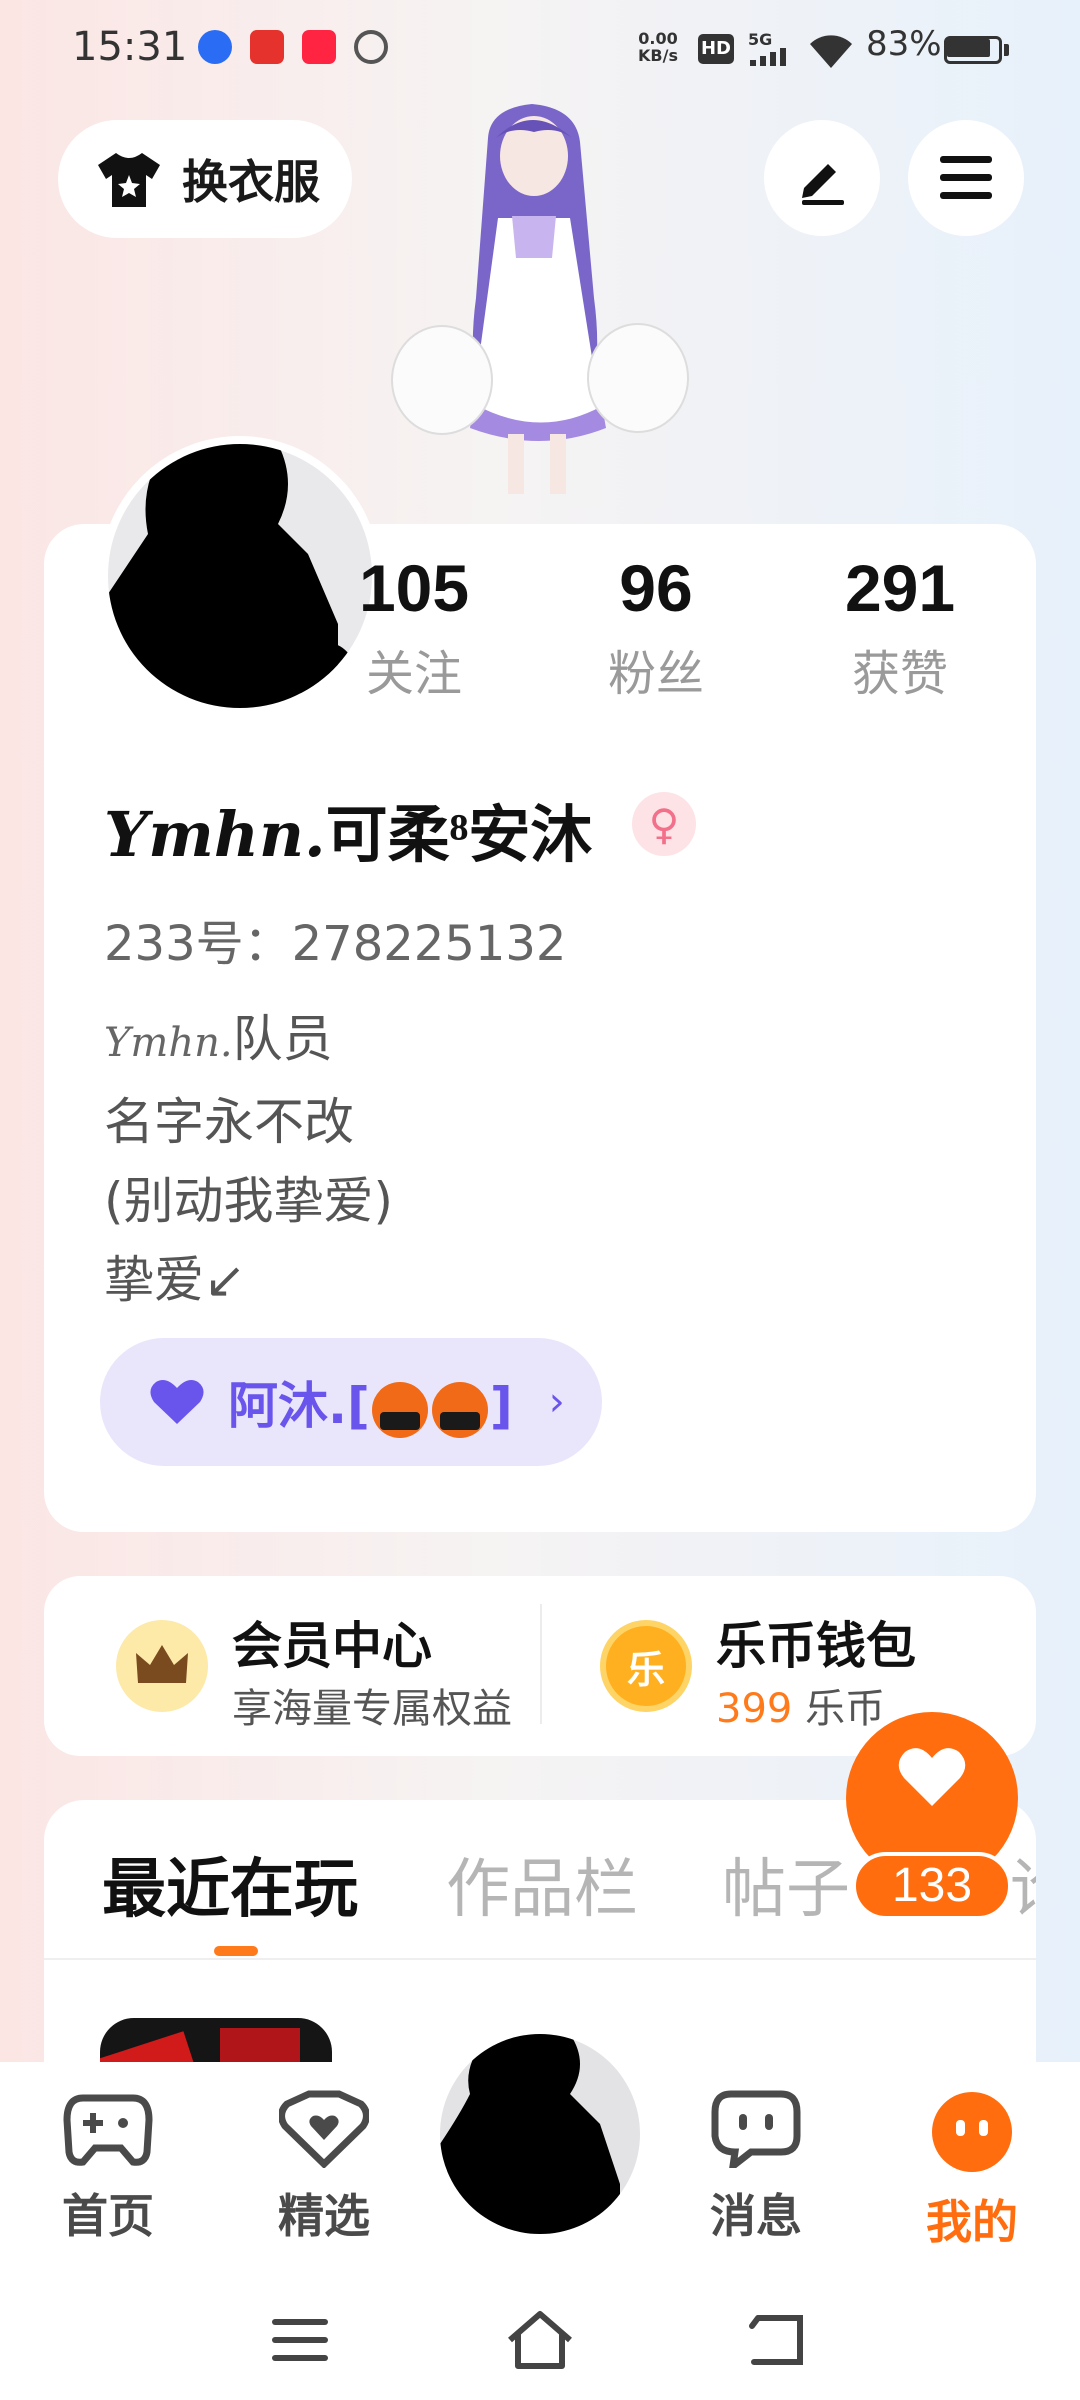 The width and height of the screenshot is (1080, 2400). What do you see at coordinates (236, 1951) in the screenshot?
I see `active-tab-indicator` at bounding box center [236, 1951].